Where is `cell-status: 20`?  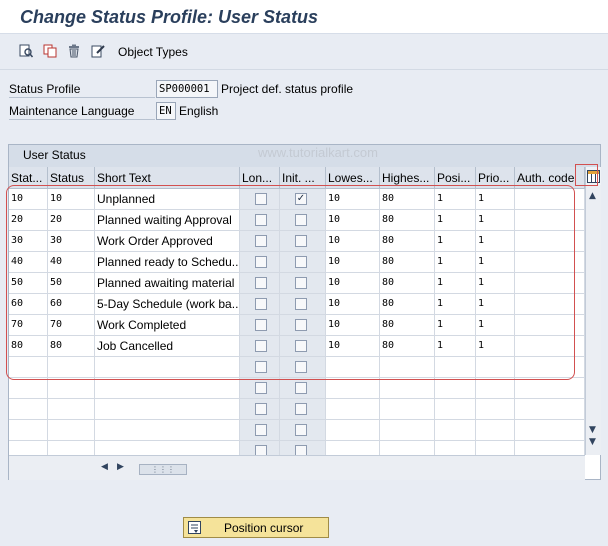 cell-status: 20 is located at coordinates (71, 220).